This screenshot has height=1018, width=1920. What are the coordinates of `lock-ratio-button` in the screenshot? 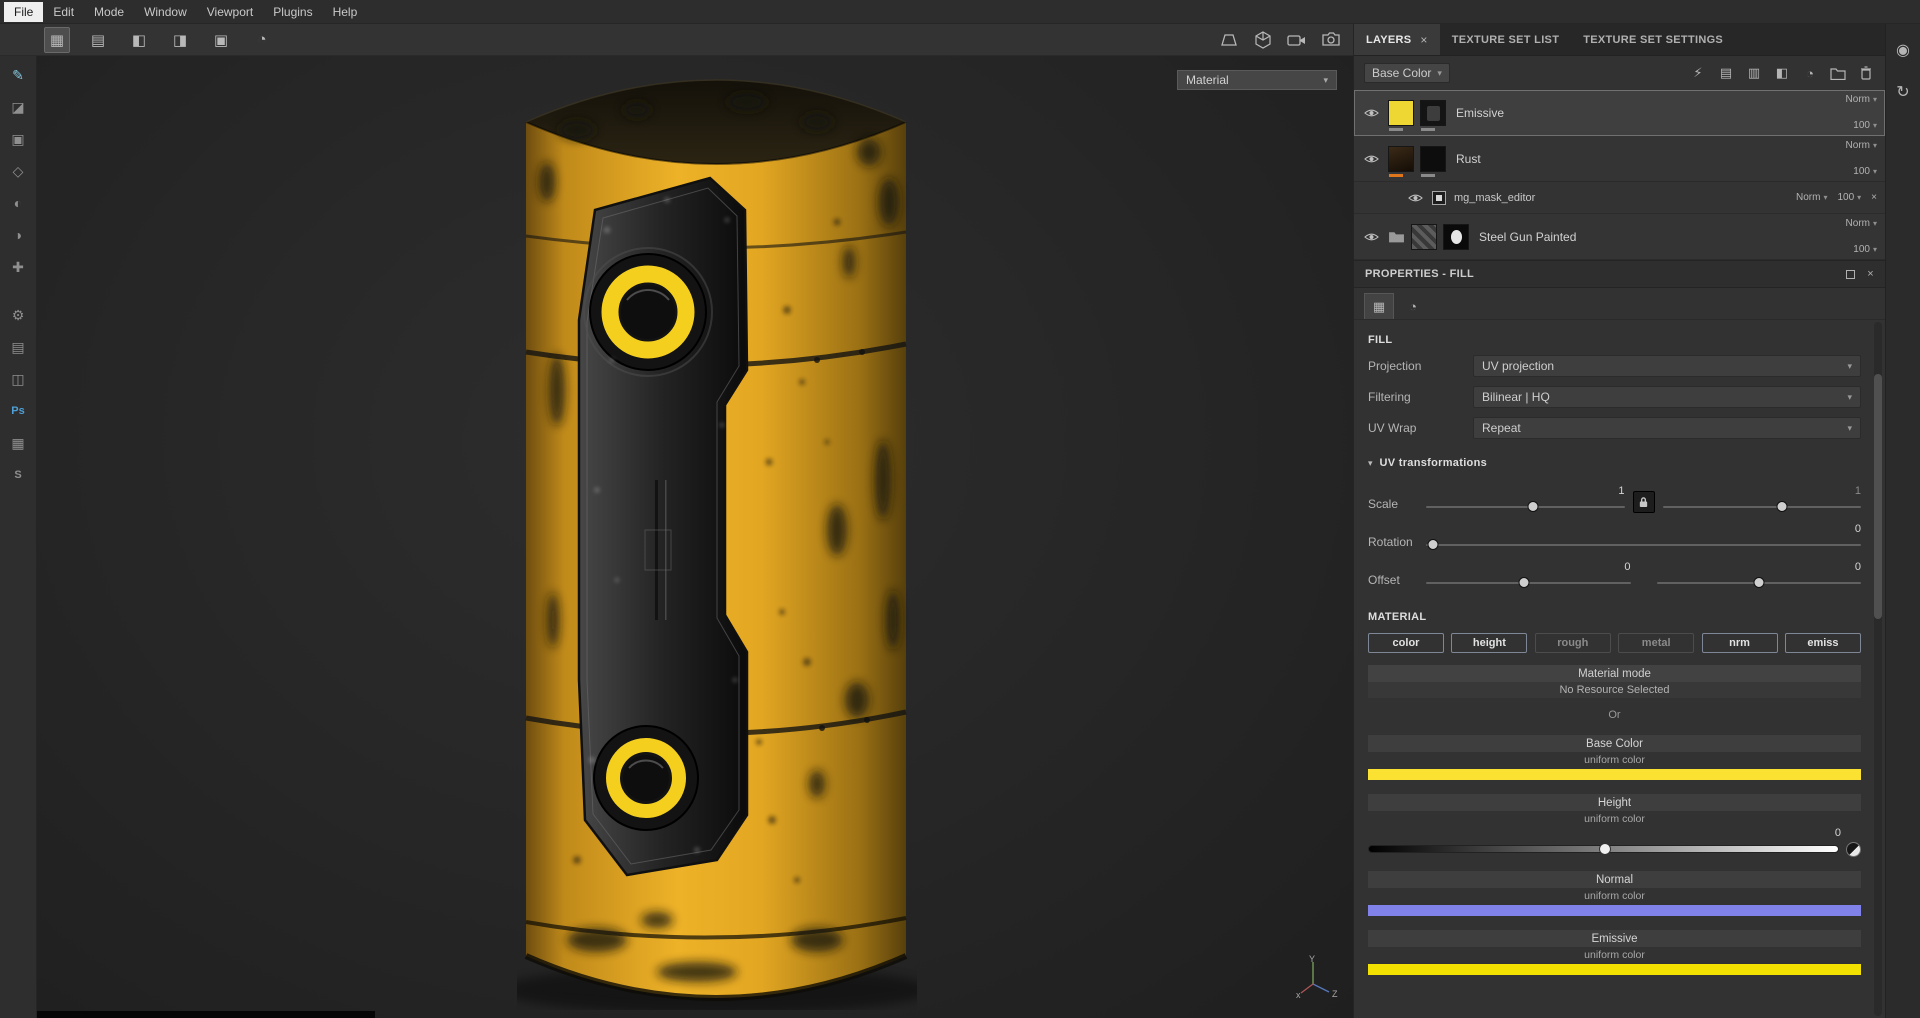 It's located at (1643, 502).